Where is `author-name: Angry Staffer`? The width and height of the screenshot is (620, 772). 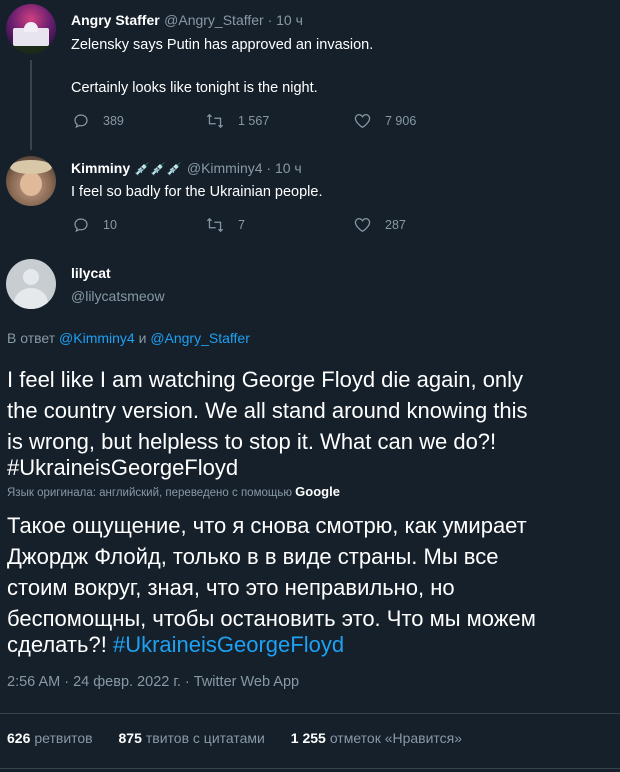 author-name: Angry Staffer is located at coordinates (115, 20).